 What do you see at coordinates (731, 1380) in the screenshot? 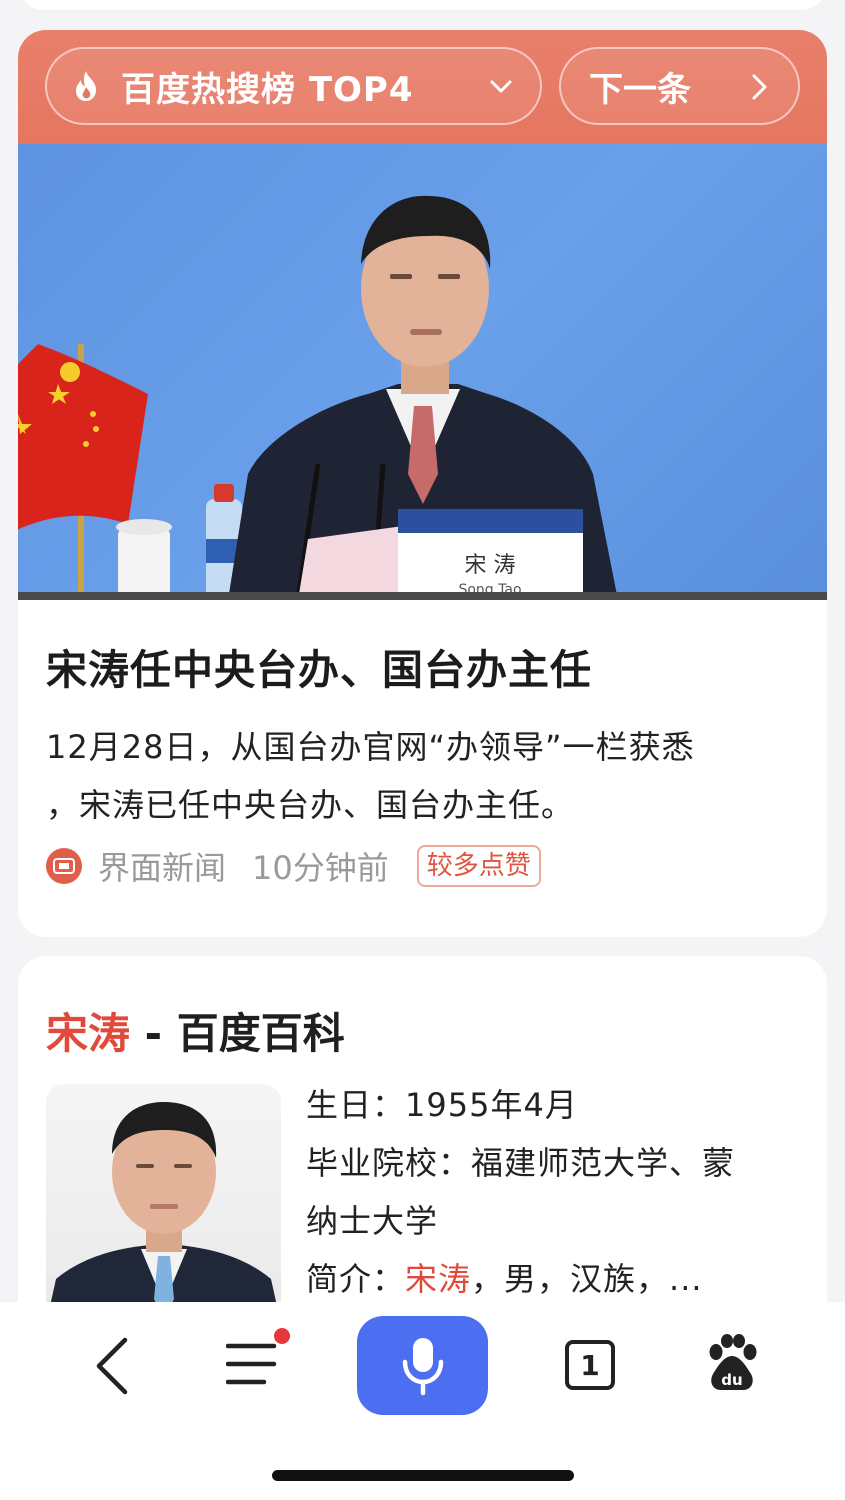
I see `svg-text: du` at bounding box center [731, 1380].